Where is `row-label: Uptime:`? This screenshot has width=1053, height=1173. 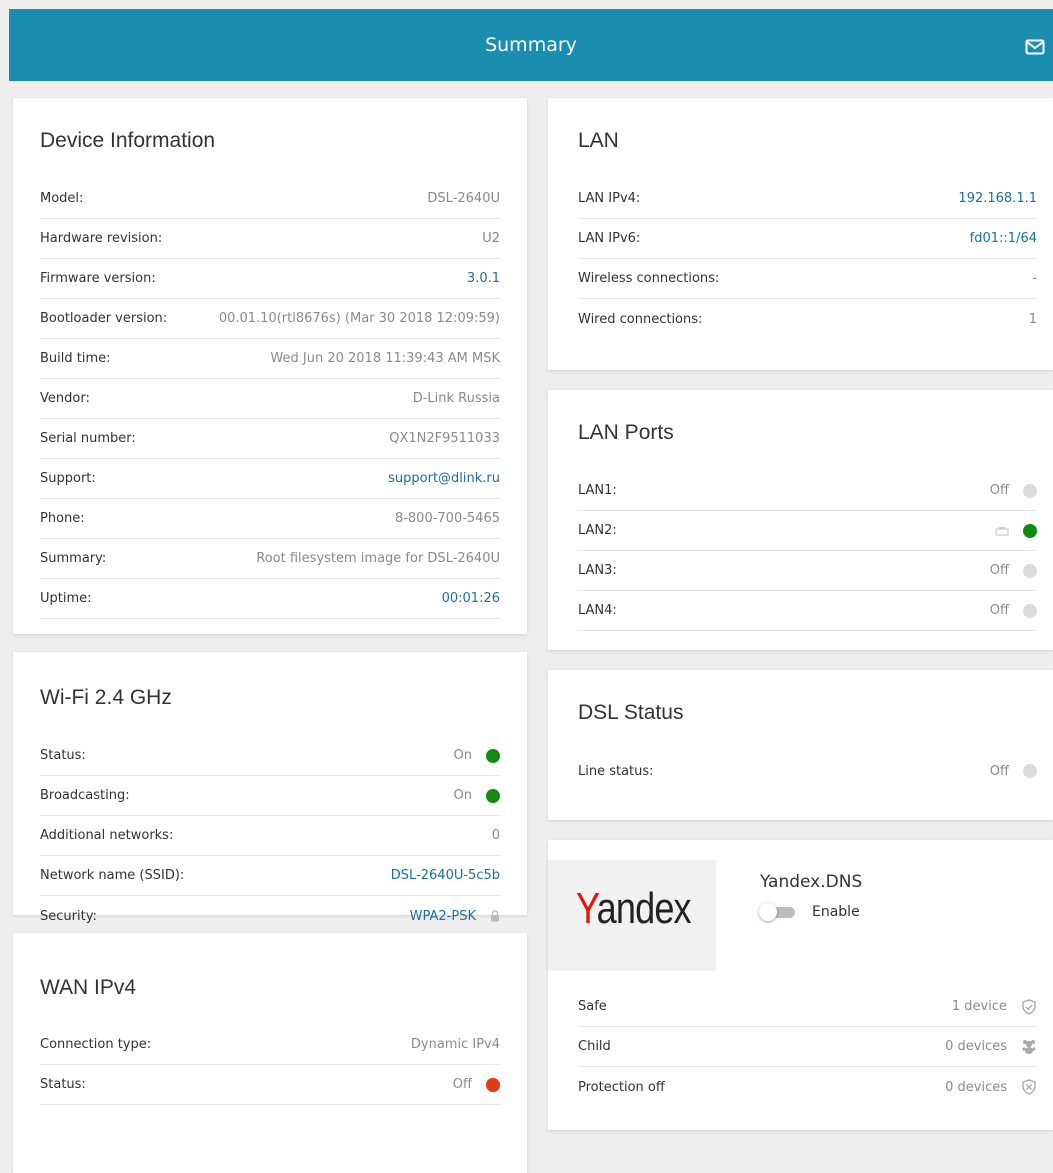 row-label: Uptime: is located at coordinates (66, 598).